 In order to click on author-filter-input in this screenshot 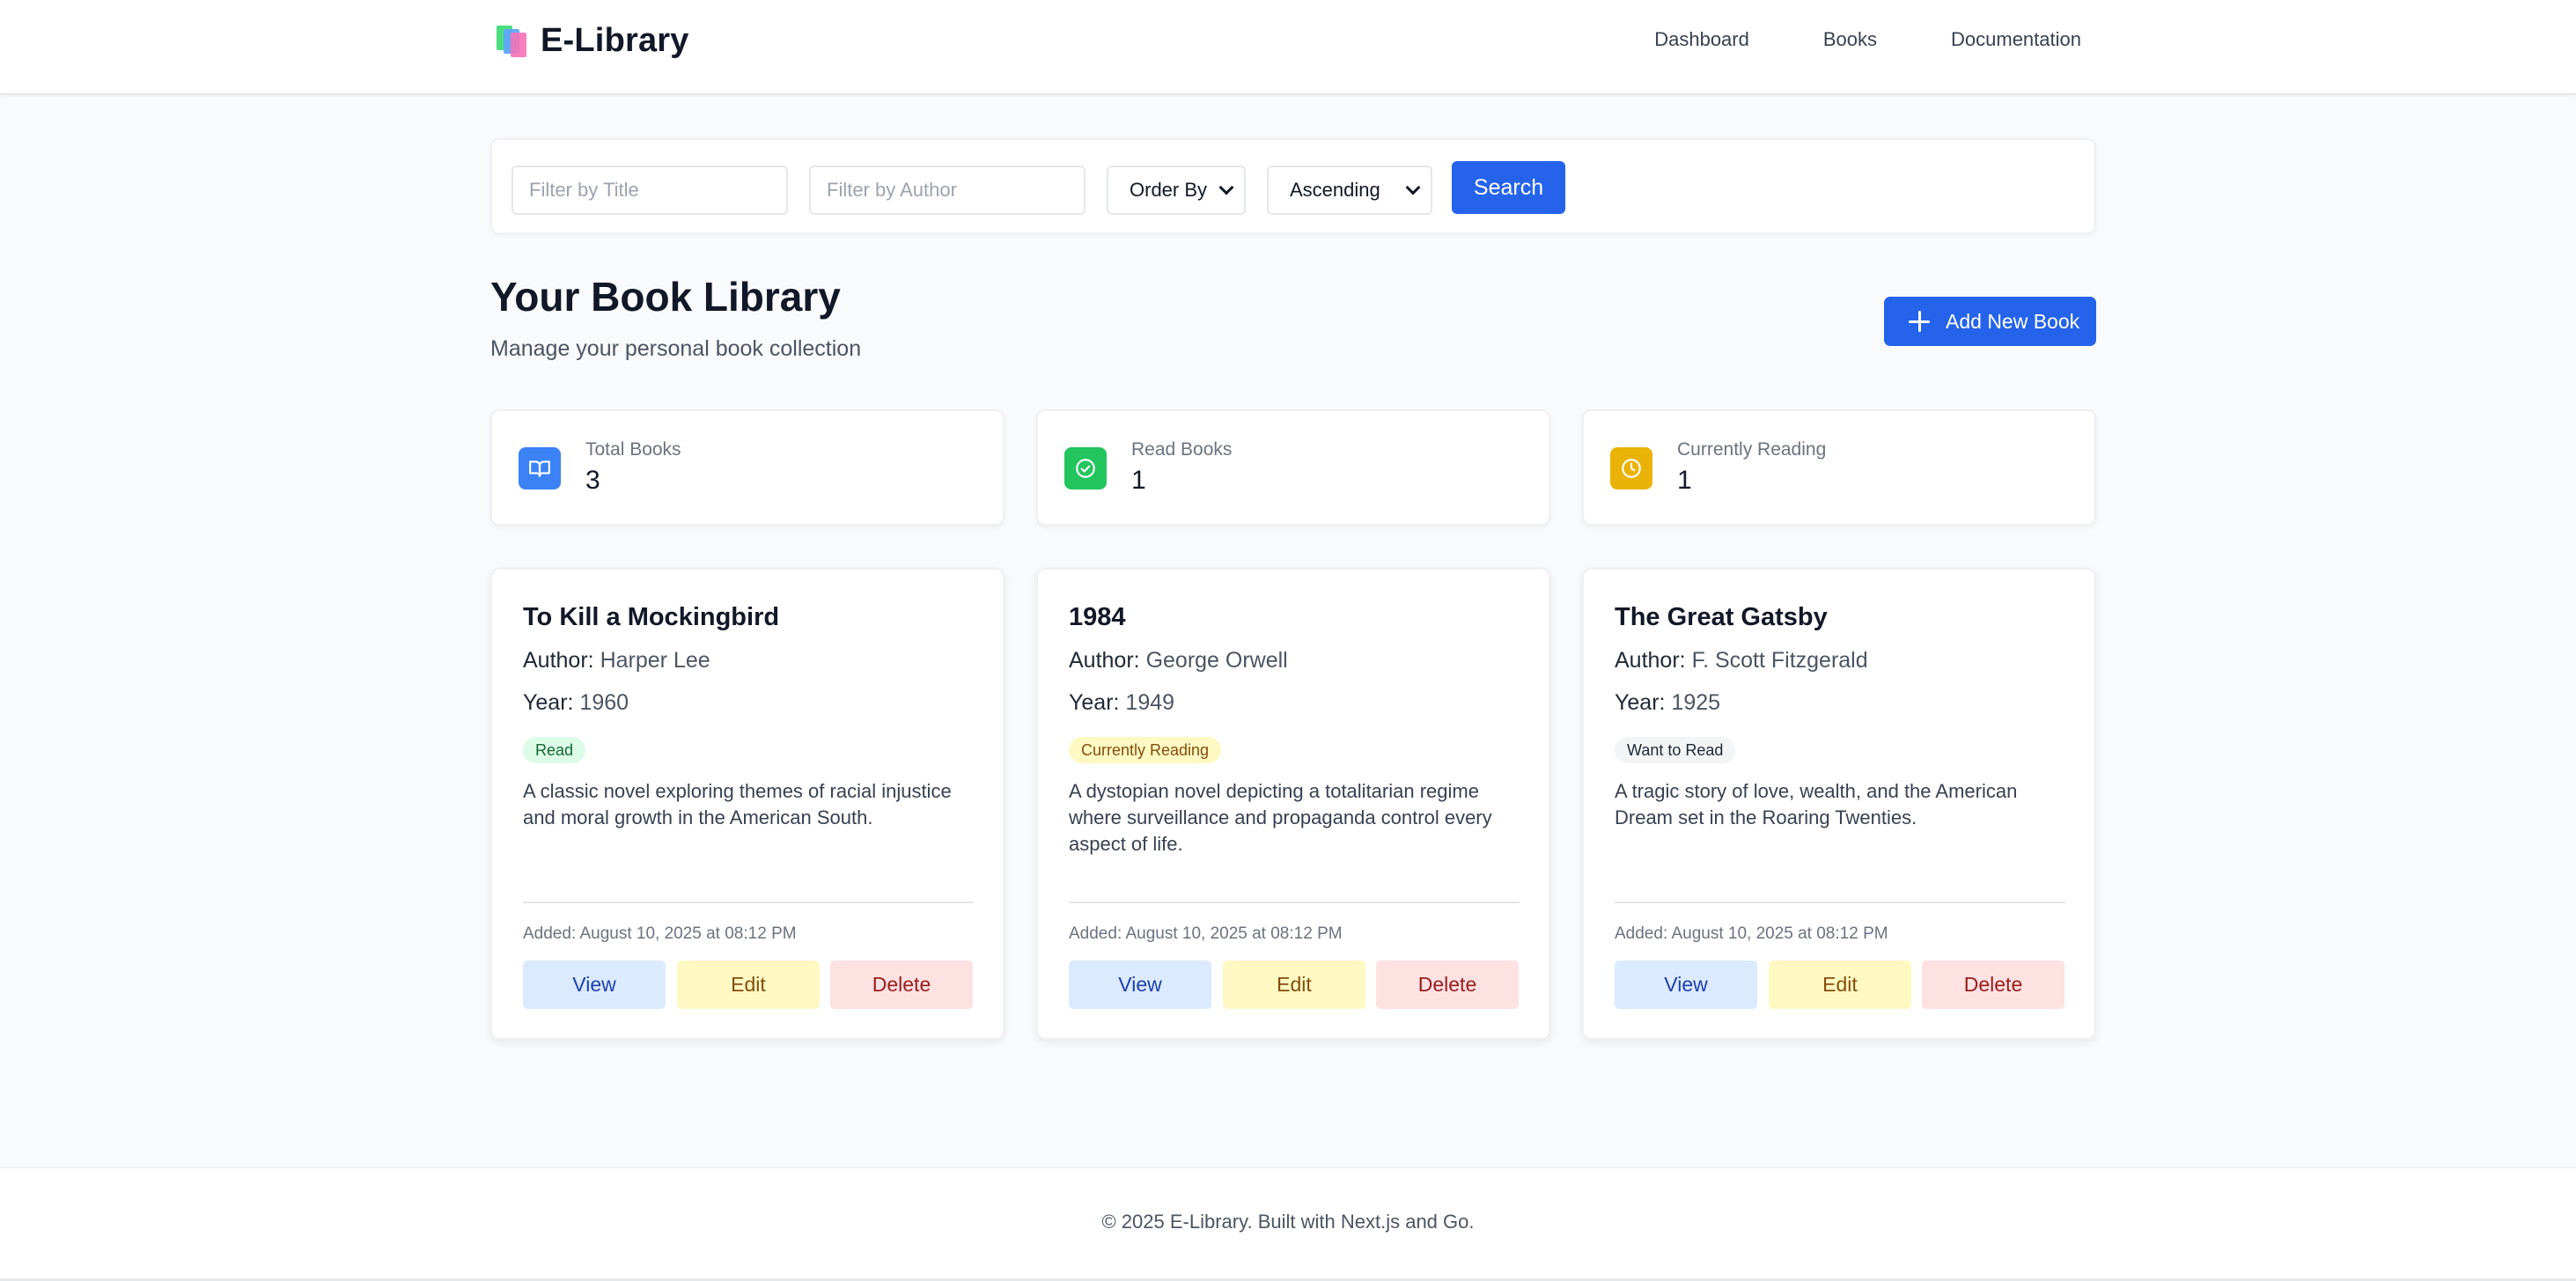, I will do `click(947, 190)`.